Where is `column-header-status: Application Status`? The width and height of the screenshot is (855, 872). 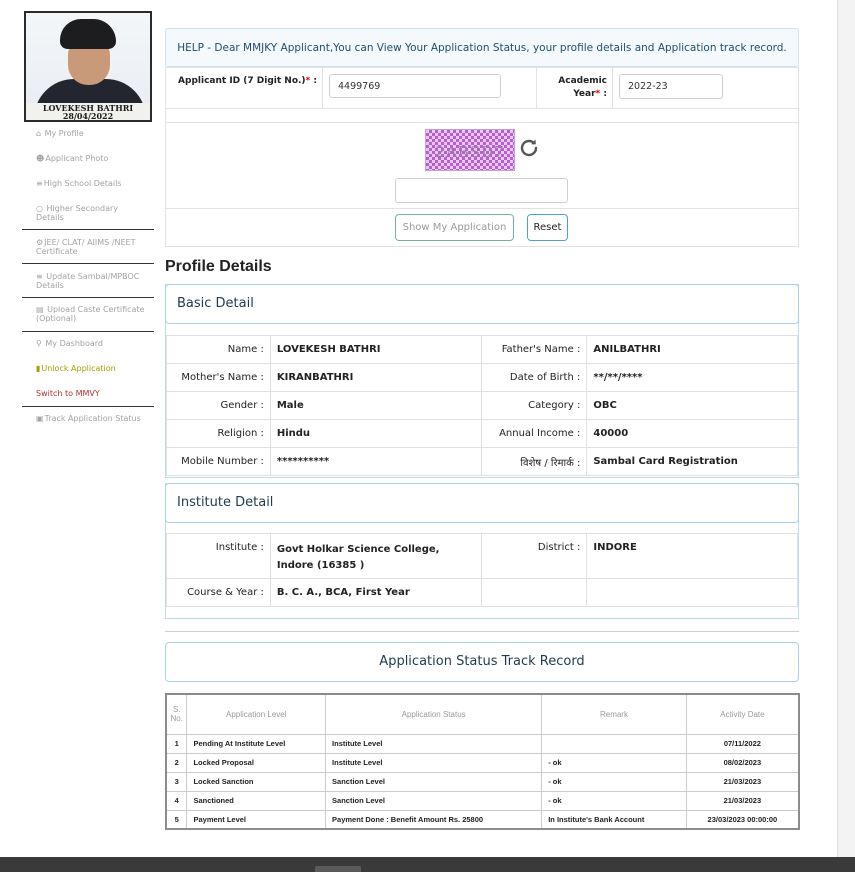 column-header-status: Application Status is located at coordinates (434, 714).